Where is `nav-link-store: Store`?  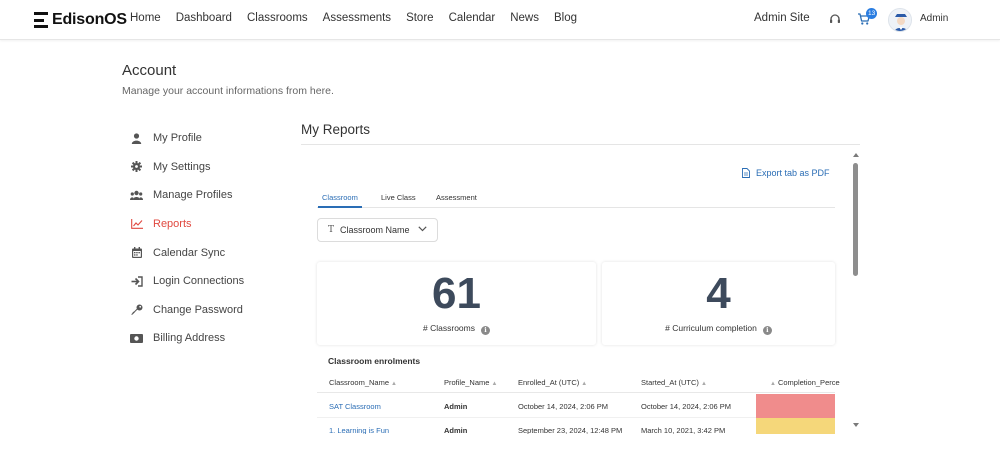 nav-link-store: Store is located at coordinates (420, 18).